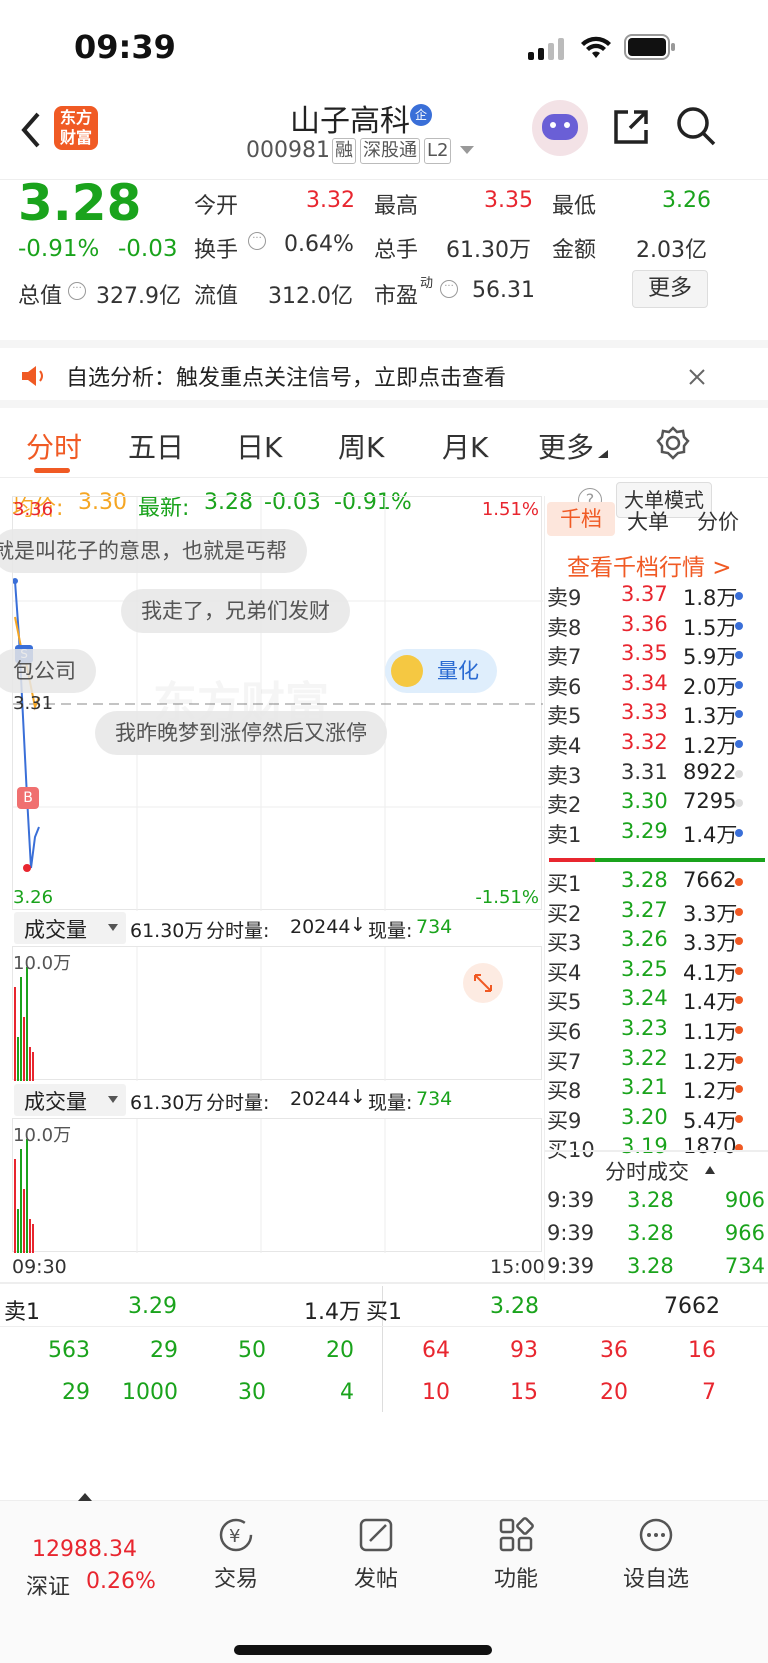 This screenshot has width=768, height=1663. Describe the element at coordinates (649, 47) in the screenshot. I see `battery-icon` at that location.